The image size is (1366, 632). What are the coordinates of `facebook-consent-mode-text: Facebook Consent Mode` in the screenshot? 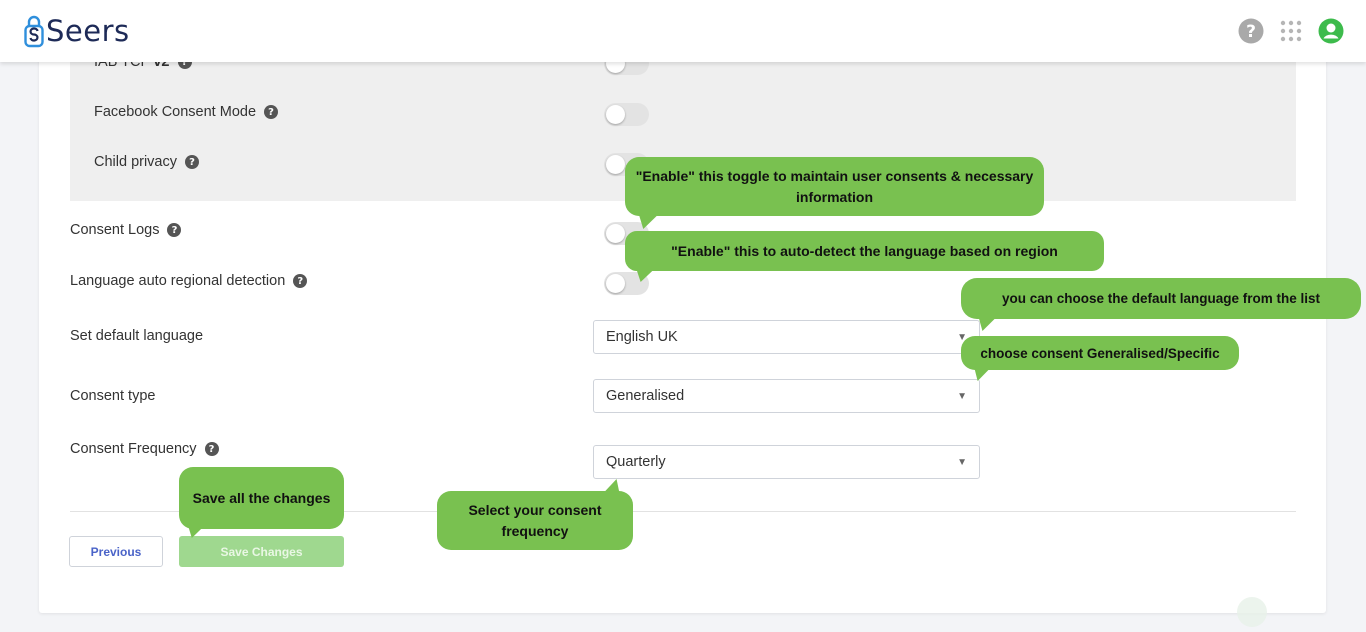 It's located at (175, 112).